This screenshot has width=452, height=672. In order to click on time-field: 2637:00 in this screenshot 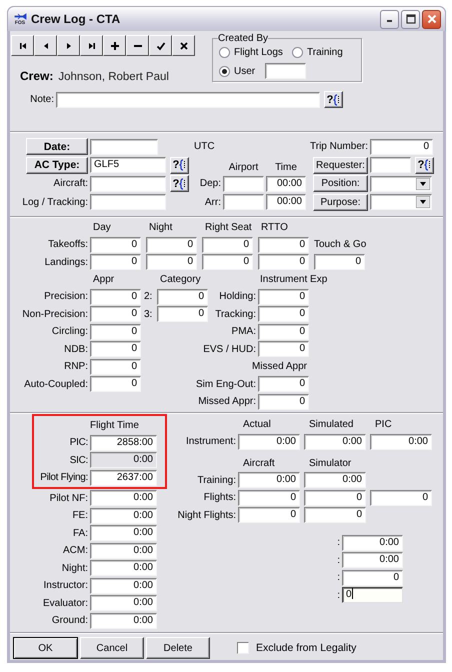, I will do `click(123, 478)`.